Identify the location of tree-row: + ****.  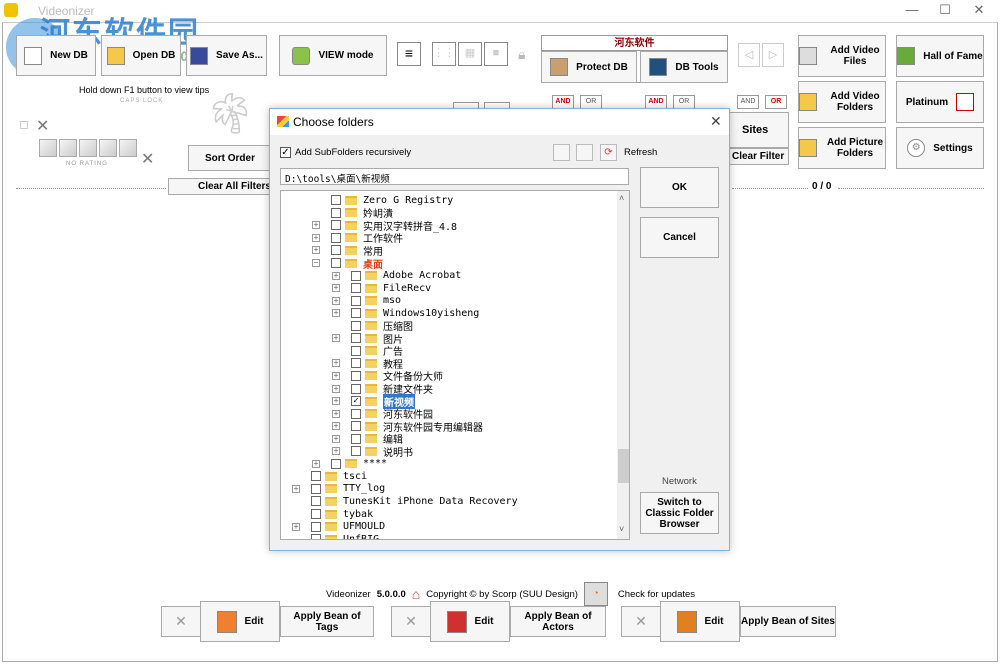
(349, 464).